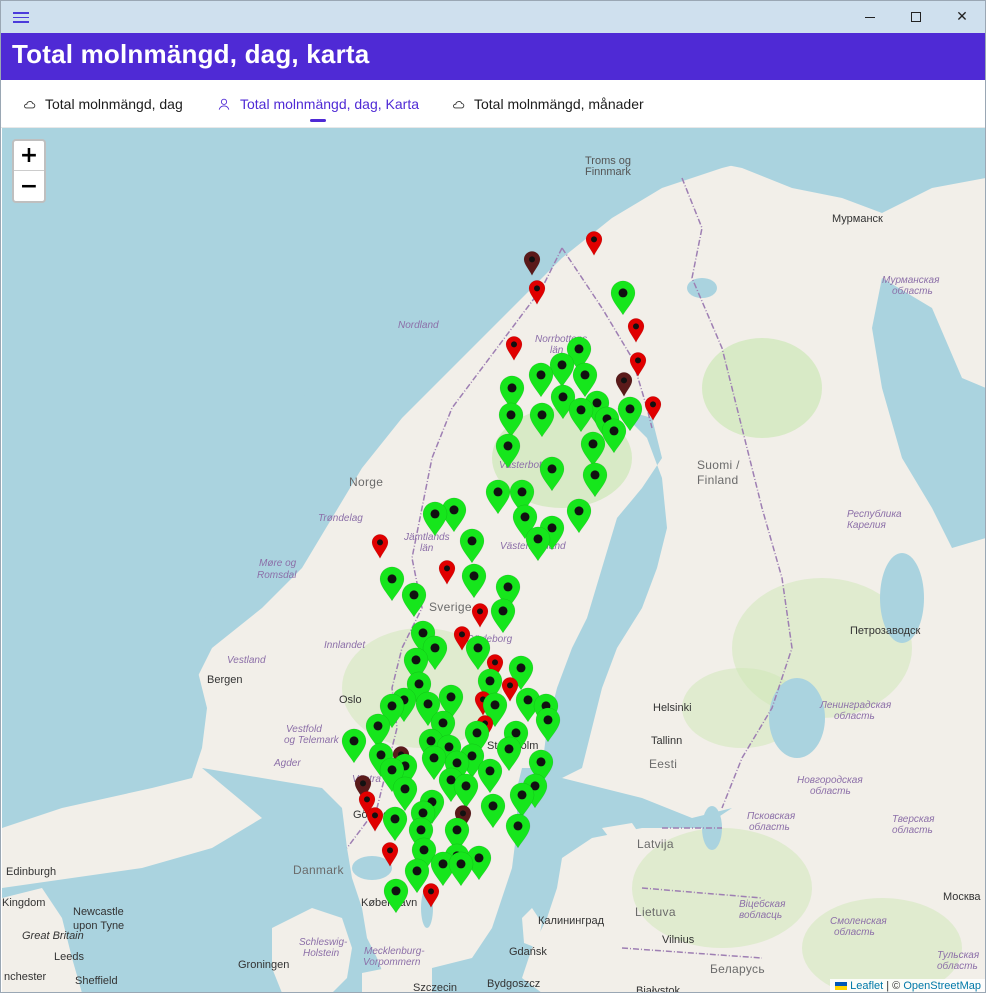  What do you see at coordinates (493, 56) in the screenshot?
I see `page-header: Total molnmängd, dag, karta` at bounding box center [493, 56].